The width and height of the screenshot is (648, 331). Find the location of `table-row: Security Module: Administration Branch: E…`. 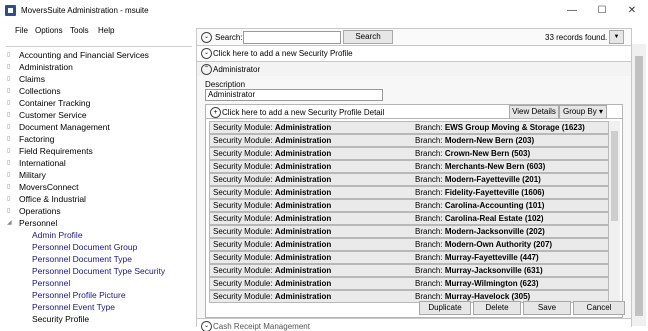

table-row: Security Module: Administration Branch: E… is located at coordinates (409, 127).